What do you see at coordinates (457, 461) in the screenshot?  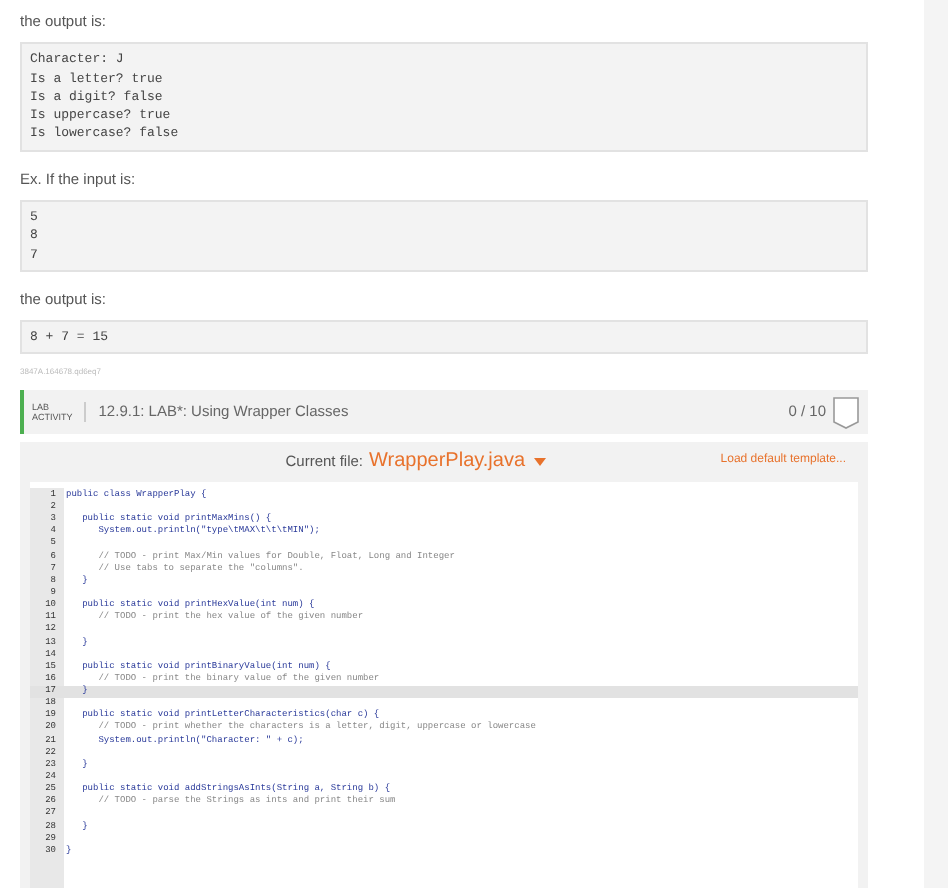 I see `file-select: WrapperPlay.java` at bounding box center [457, 461].